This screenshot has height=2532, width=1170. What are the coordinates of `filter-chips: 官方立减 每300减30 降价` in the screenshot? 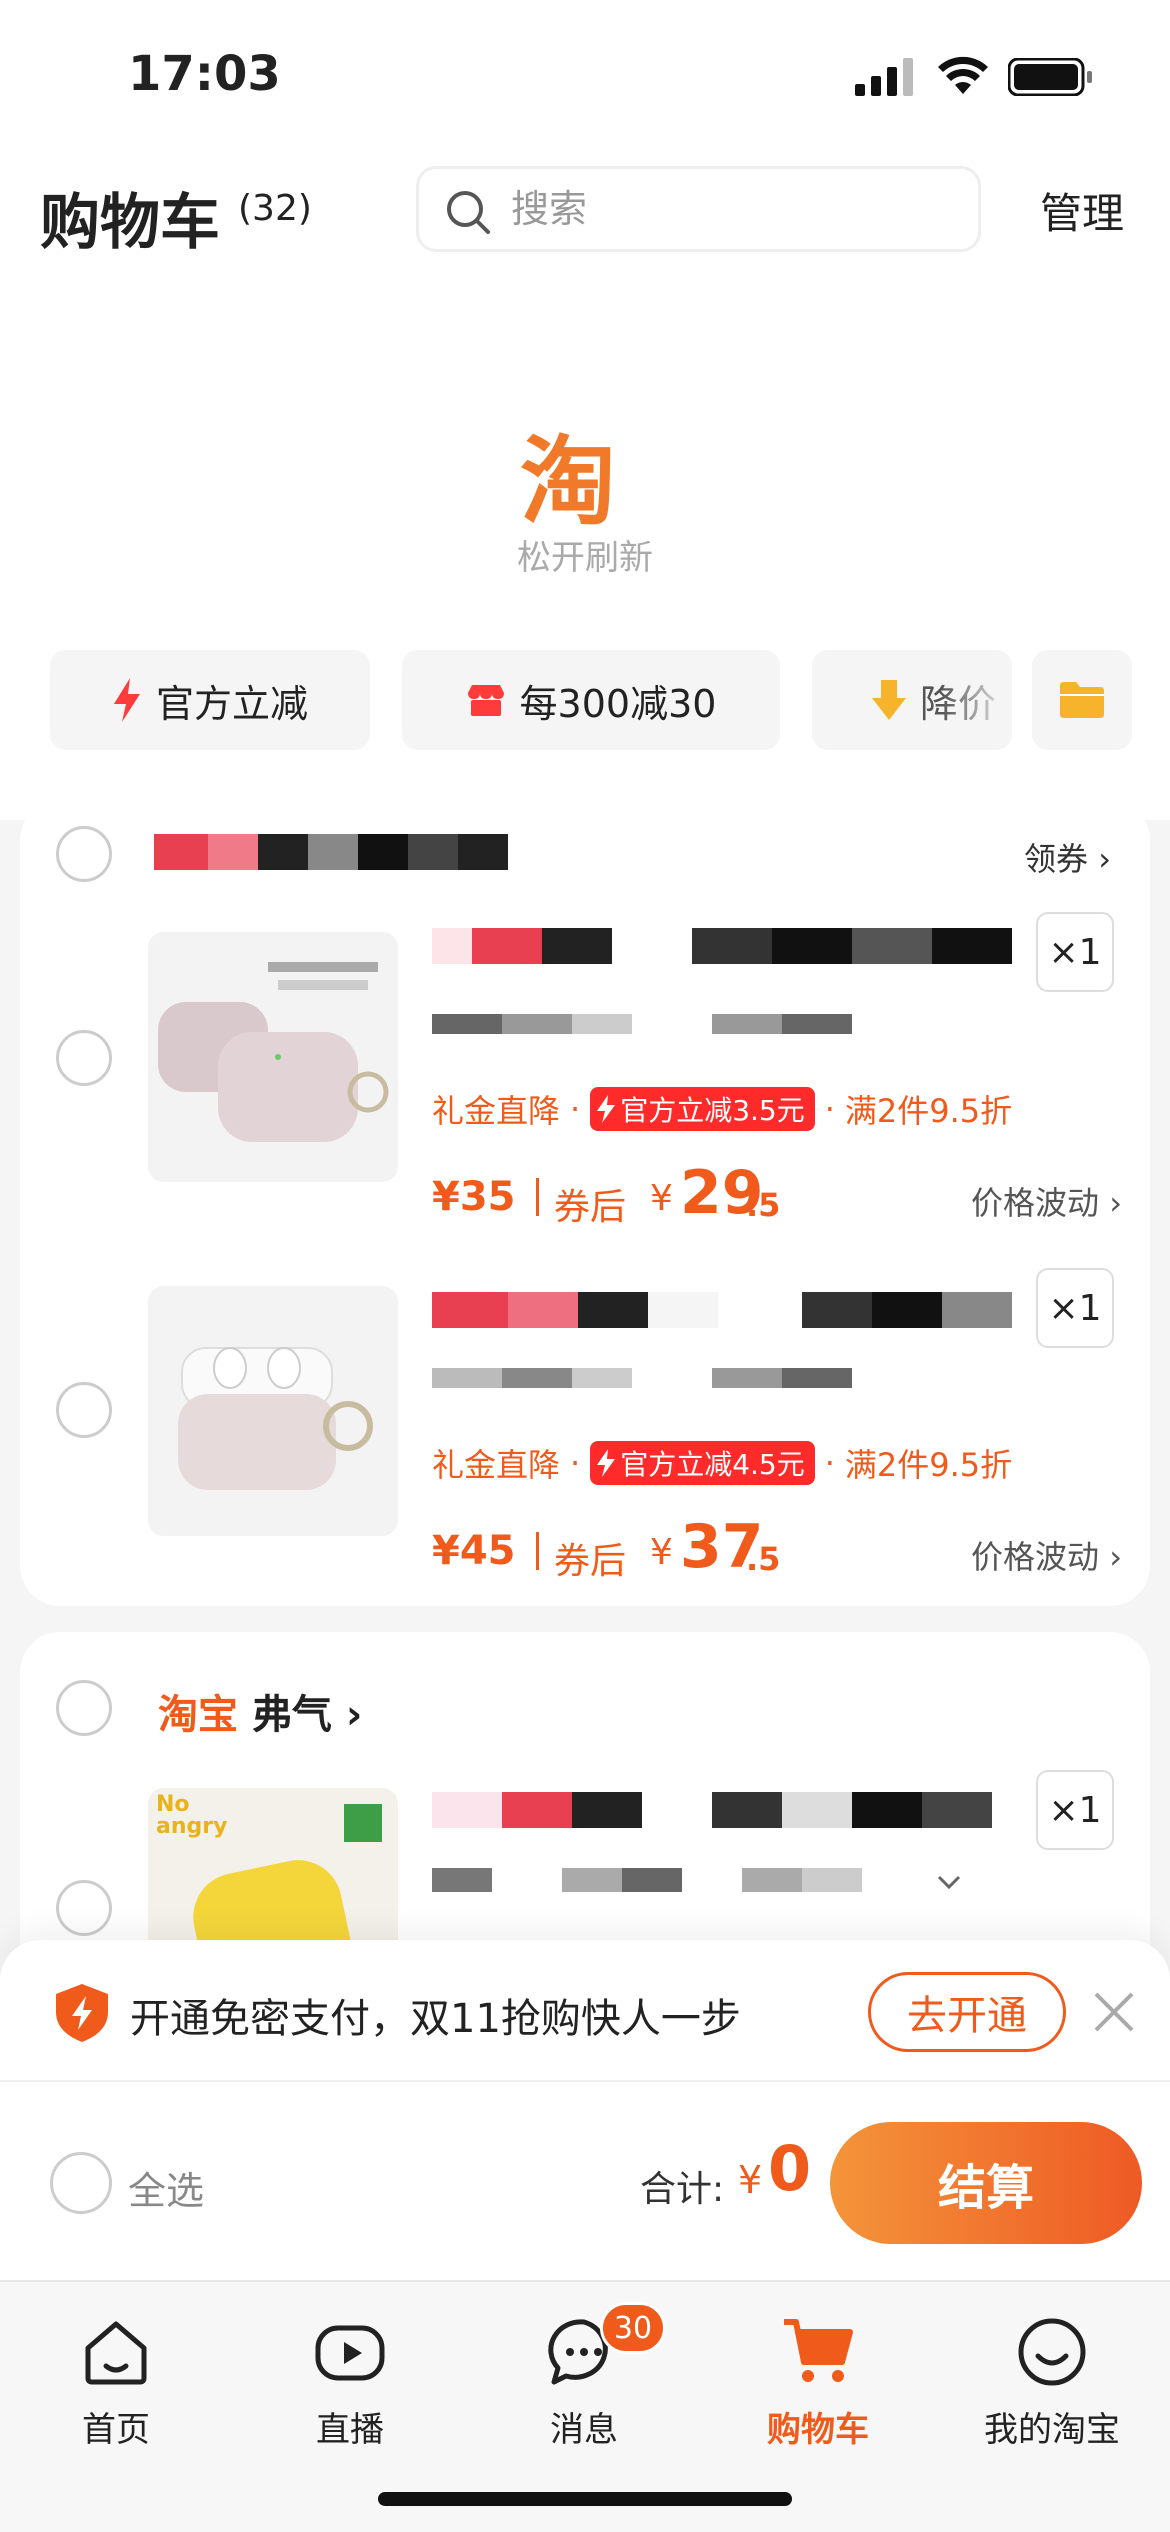 It's located at (585, 700).